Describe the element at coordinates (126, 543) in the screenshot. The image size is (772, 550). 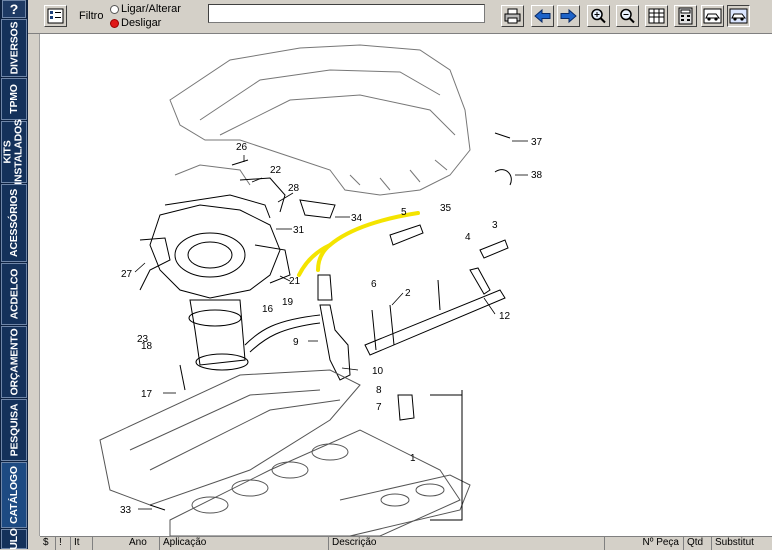
I see `column-header-year: Ano` at that location.